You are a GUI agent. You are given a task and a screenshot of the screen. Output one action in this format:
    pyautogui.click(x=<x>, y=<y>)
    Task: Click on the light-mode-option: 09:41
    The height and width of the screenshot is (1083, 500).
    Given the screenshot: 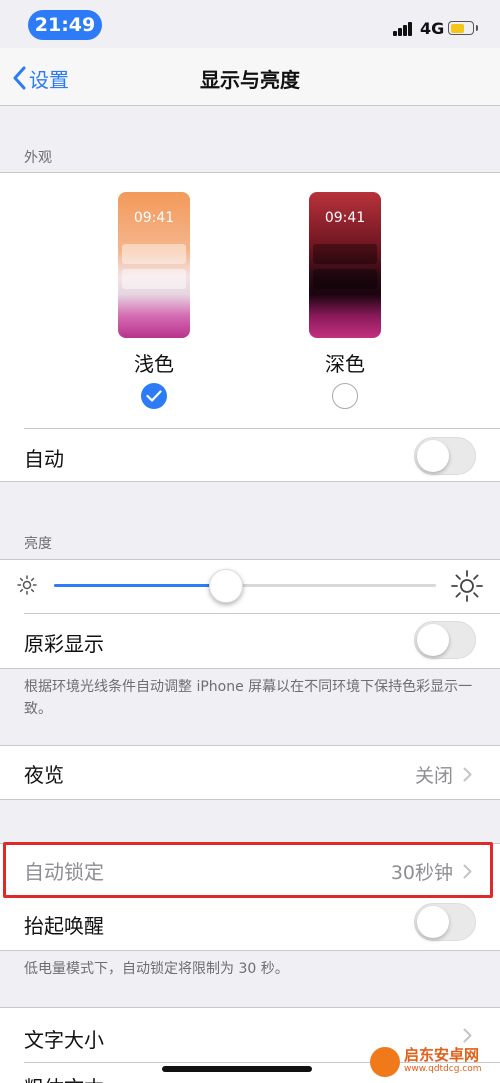 What is the action you would take?
    pyautogui.click(x=154, y=265)
    